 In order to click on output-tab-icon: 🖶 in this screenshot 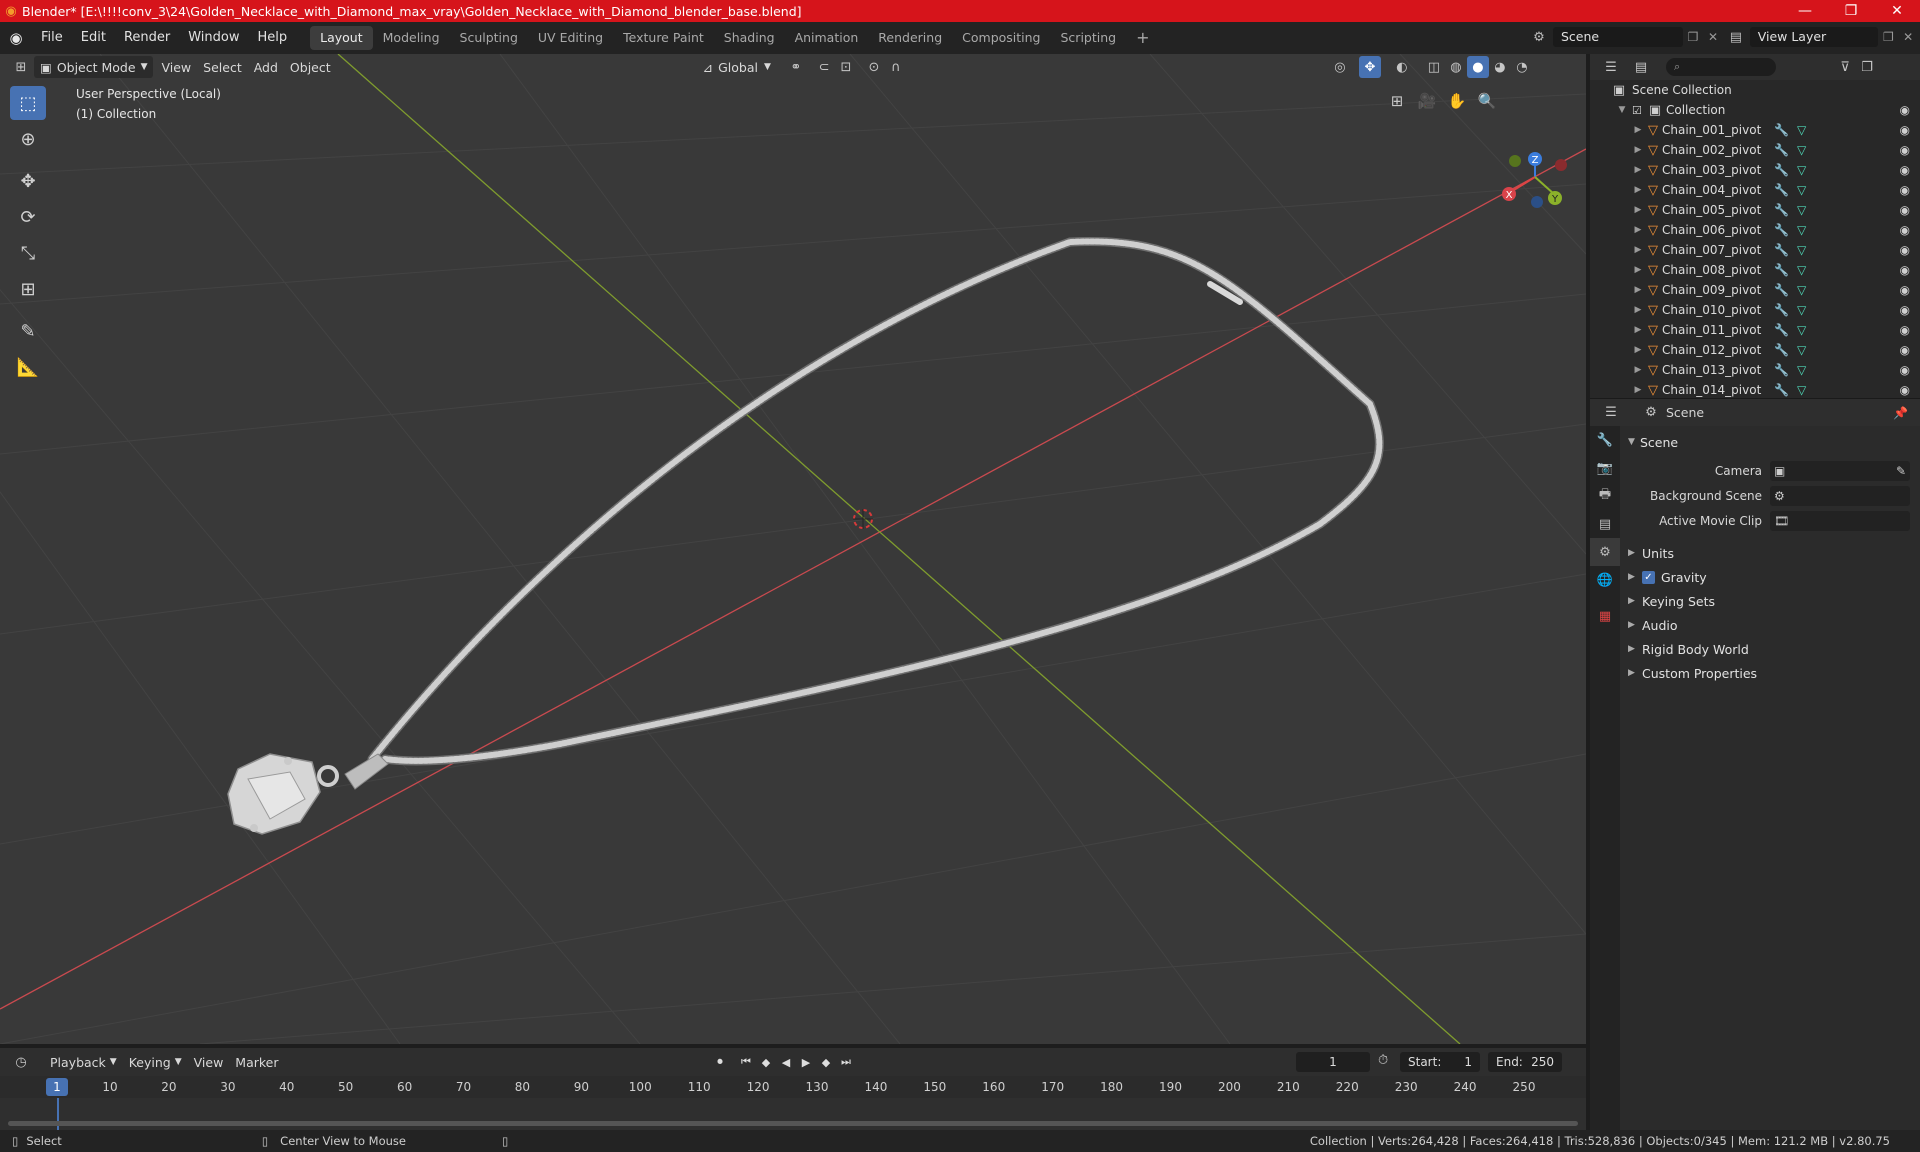, I will do `click(1605, 496)`.